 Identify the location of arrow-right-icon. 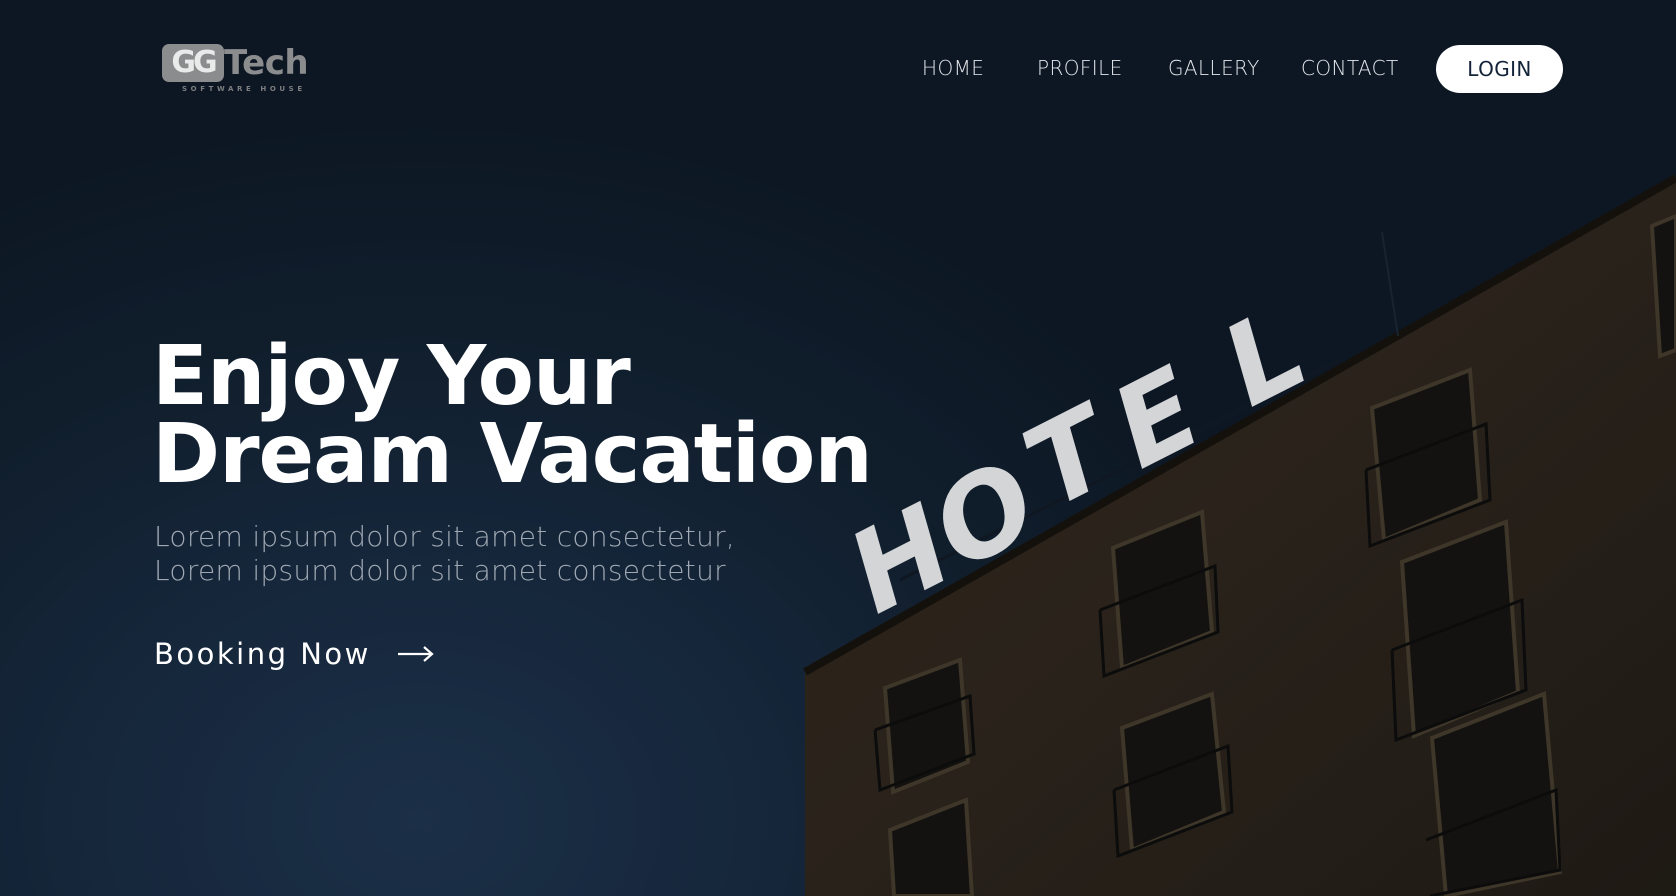
(415, 654).